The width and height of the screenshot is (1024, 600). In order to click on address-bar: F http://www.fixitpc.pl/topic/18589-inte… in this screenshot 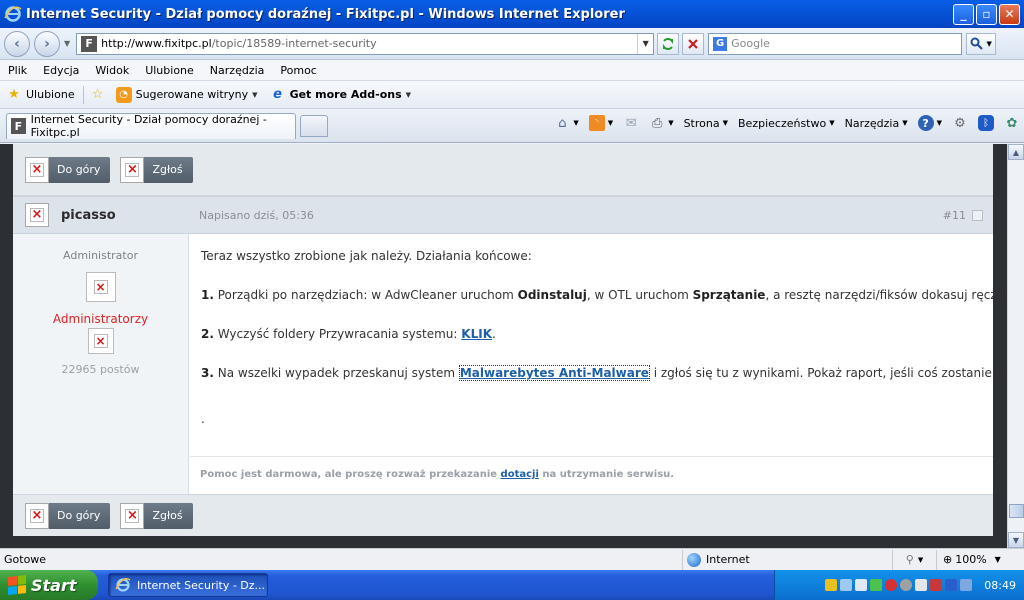, I will do `click(365, 43)`.